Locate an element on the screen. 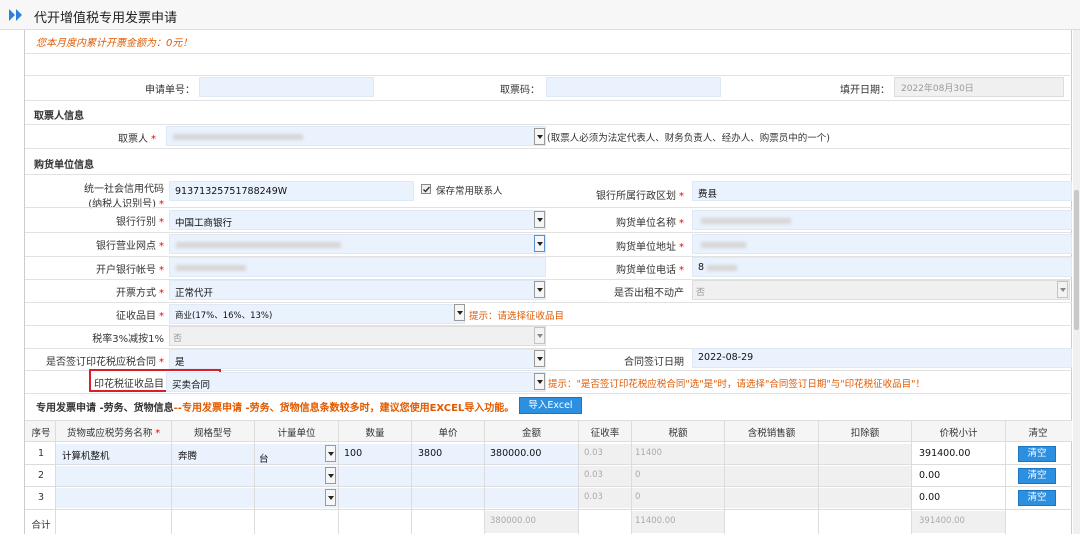 This screenshot has height=534, width=1080. total-tax: 11400.00 is located at coordinates (678, 522).